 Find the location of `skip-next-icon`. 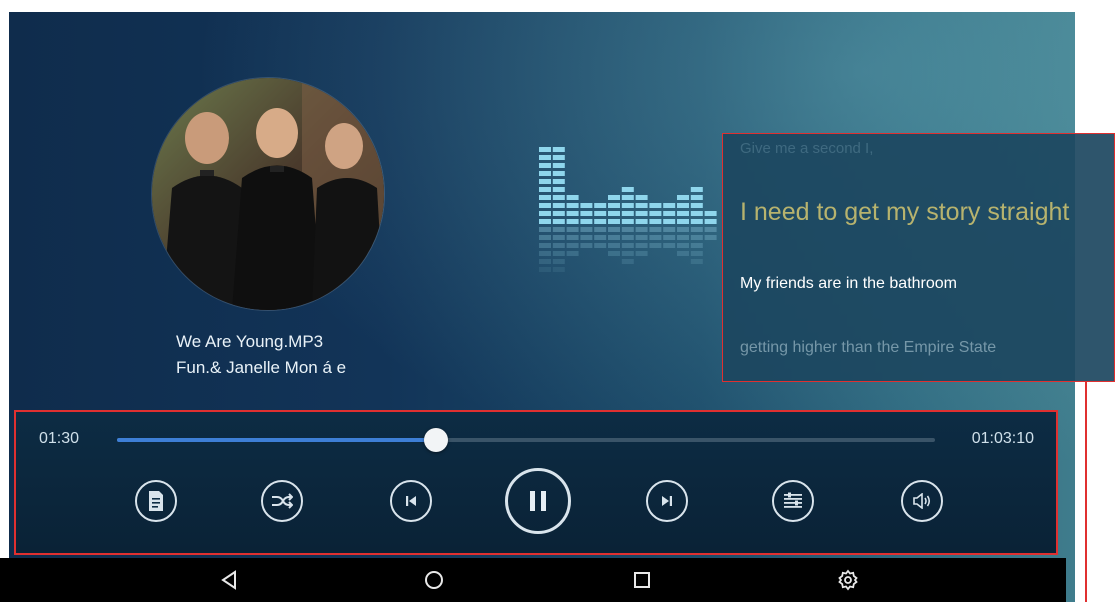

skip-next-icon is located at coordinates (667, 501).